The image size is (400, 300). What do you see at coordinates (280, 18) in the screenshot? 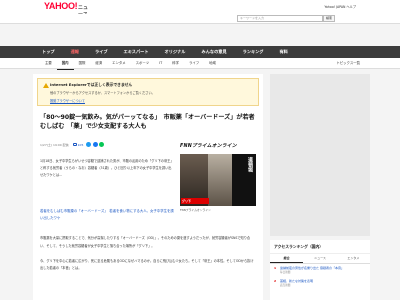
I see `search-input: キーワードを入力` at bounding box center [280, 18].